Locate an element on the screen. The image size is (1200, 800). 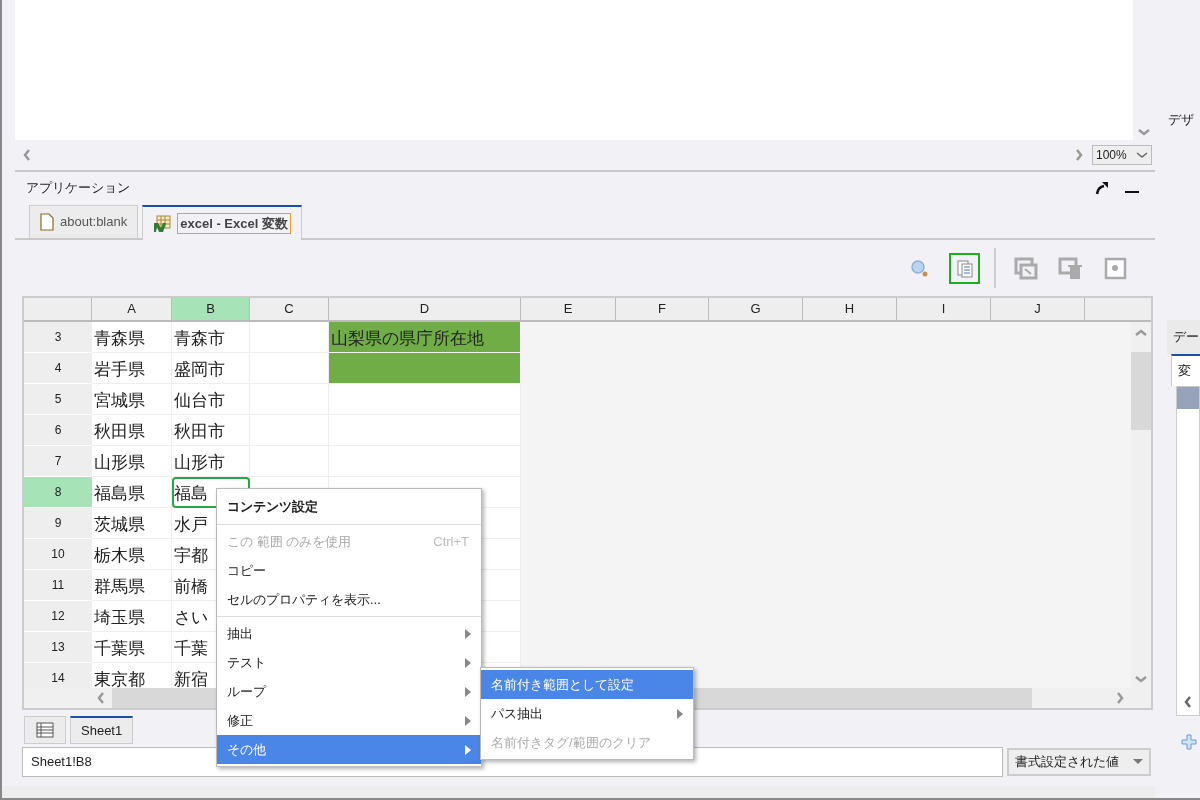
table-cell: 仙台市 is located at coordinates (211, 399).